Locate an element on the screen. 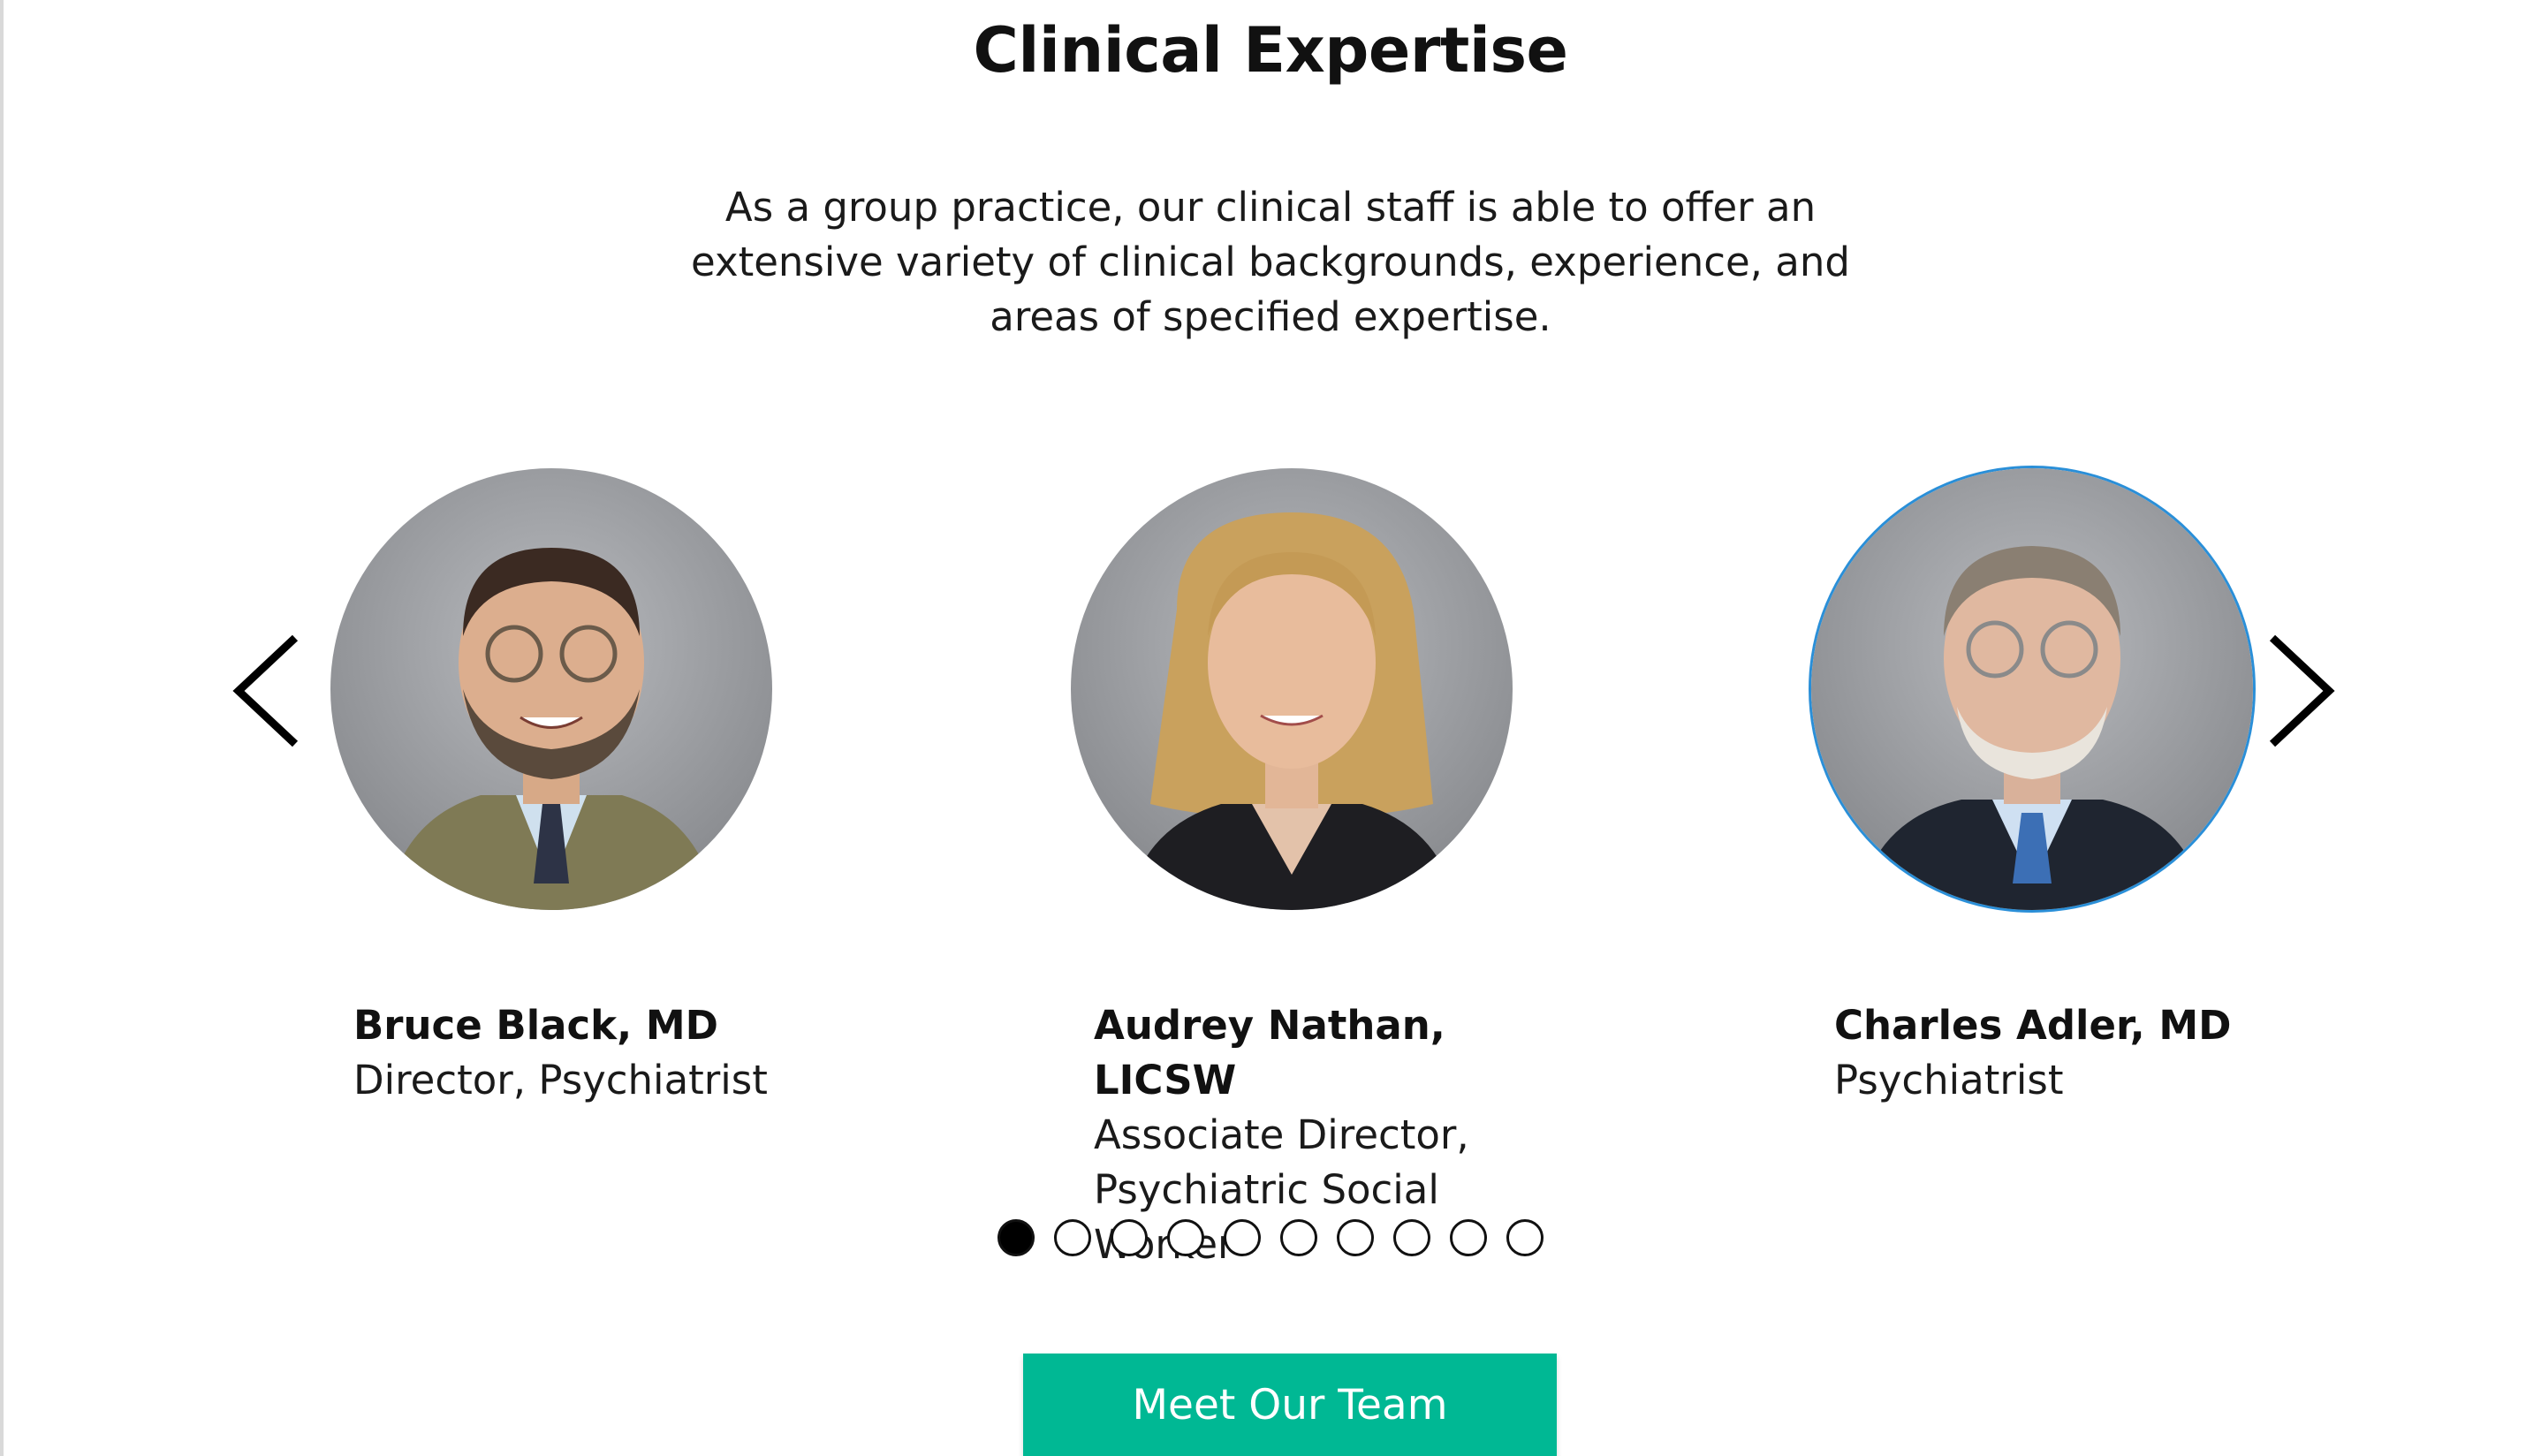  team-member-name: Bruce Black, MD is located at coordinates (536, 1025).